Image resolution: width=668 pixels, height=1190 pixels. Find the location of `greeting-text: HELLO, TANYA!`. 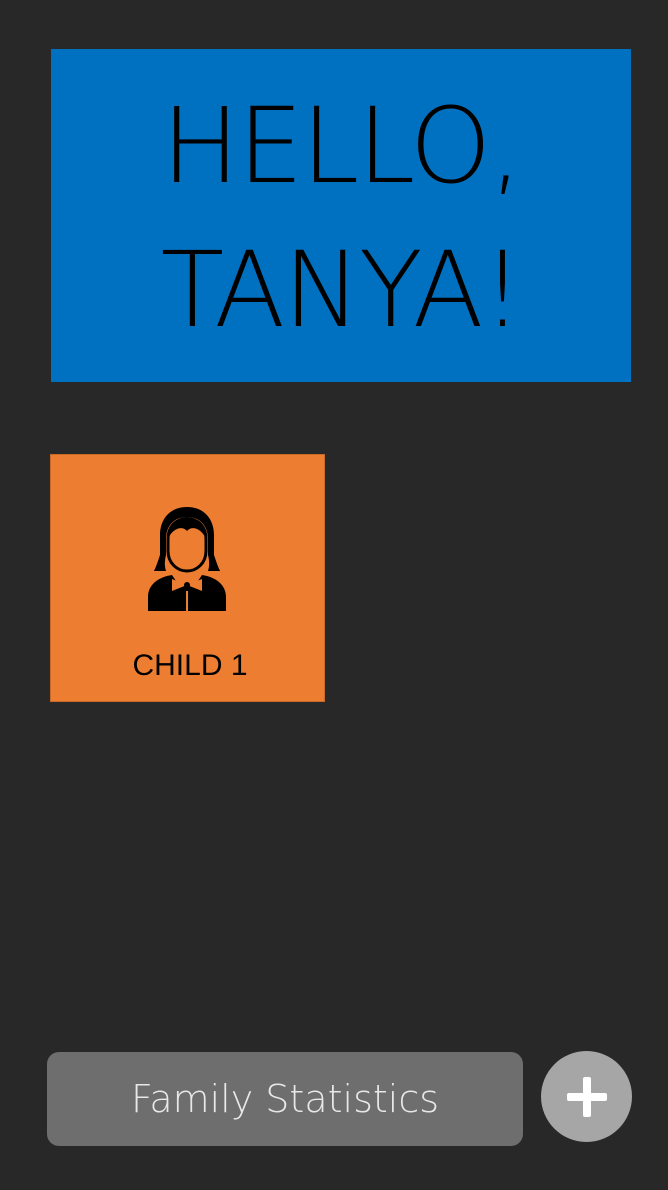

greeting-text: HELLO, TANYA! is located at coordinates (342, 217).